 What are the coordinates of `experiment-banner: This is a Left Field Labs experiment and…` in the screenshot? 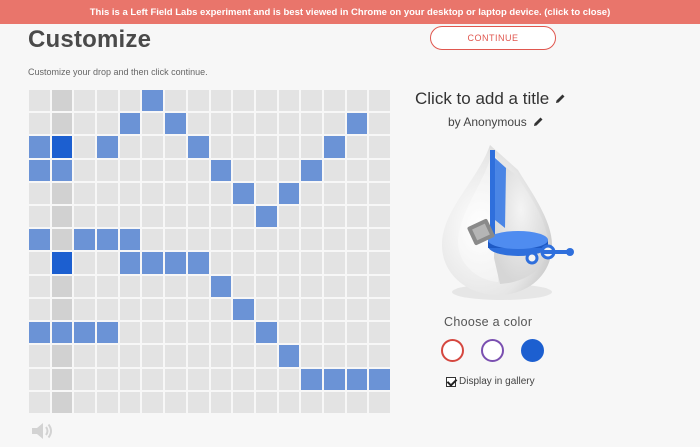 It's located at (350, 12).